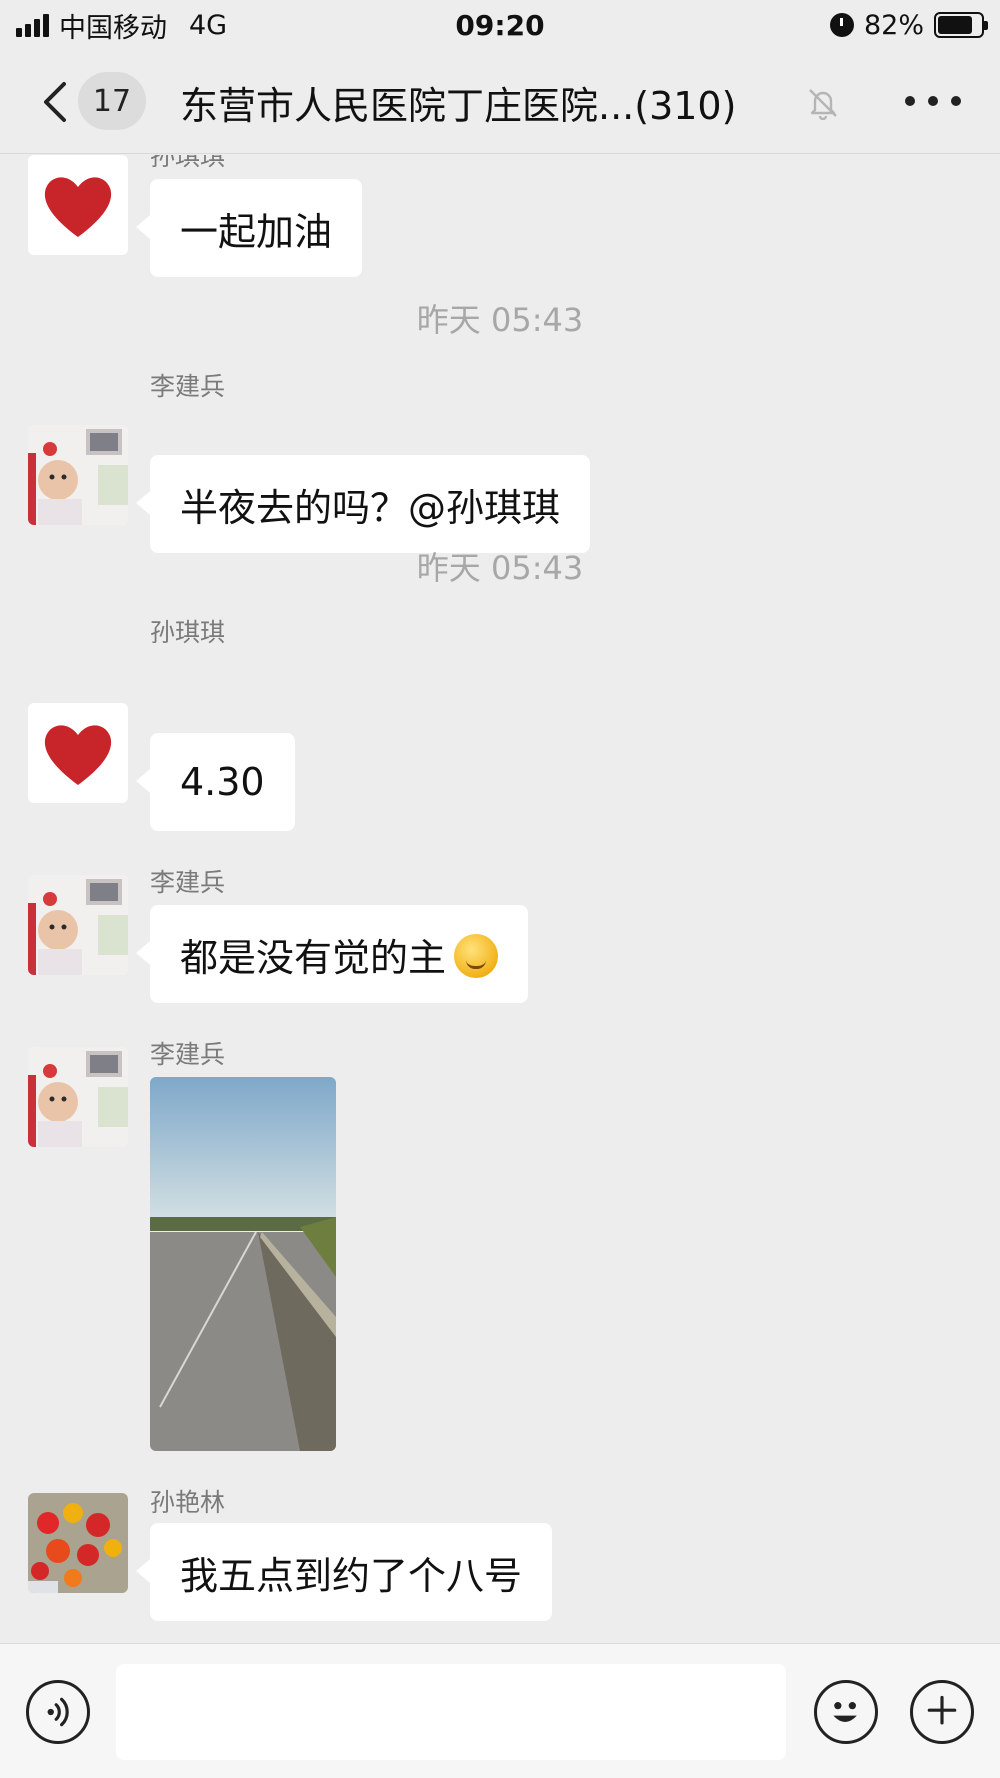  I want to click on message-text: 我五点到约了个八号, so click(351, 1575).